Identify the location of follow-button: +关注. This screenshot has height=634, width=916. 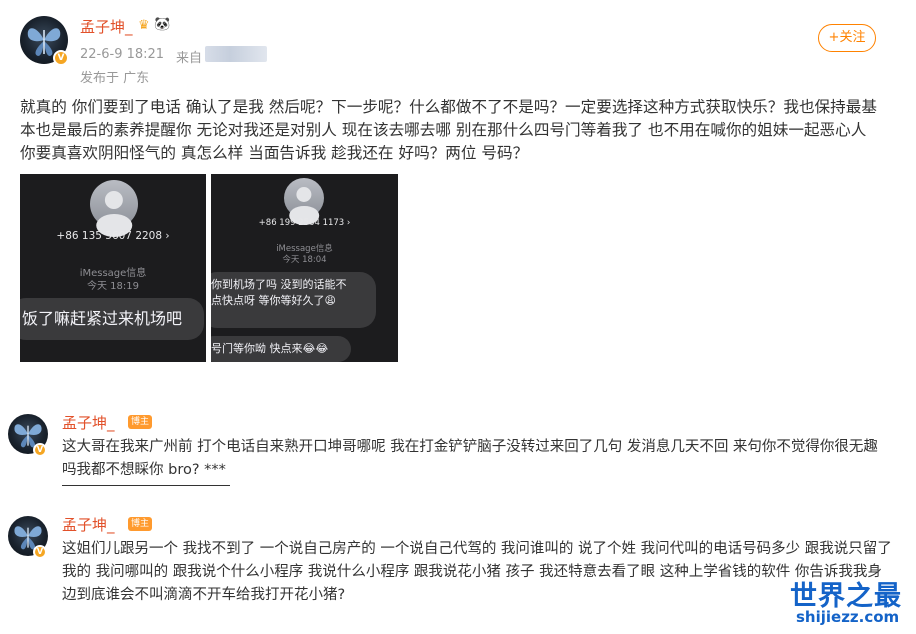
(847, 38).